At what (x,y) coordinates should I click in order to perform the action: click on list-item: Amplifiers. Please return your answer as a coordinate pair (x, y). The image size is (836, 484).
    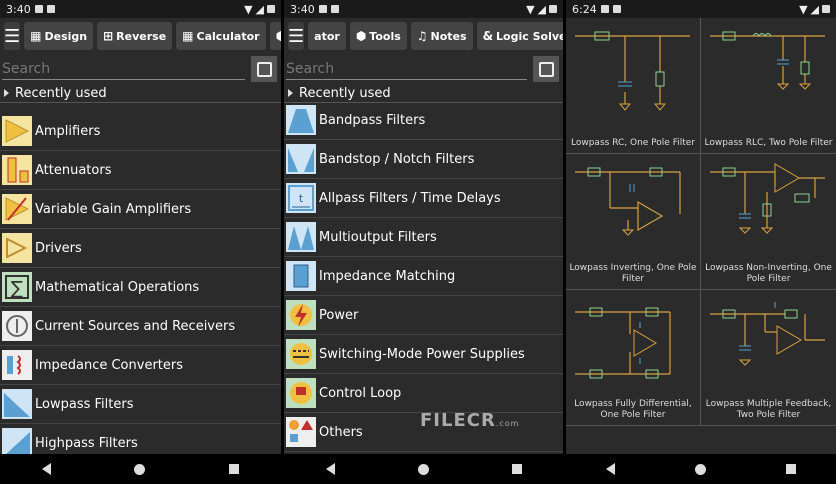
    Looking at the image, I should click on (140, 131).